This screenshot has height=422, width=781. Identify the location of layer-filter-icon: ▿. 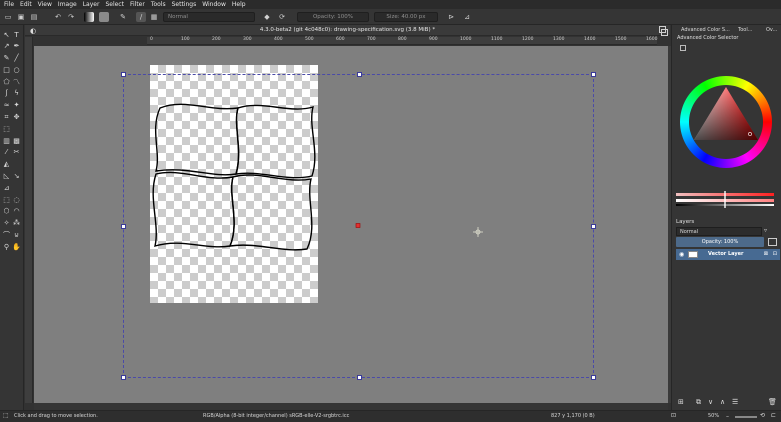
(765, 230).